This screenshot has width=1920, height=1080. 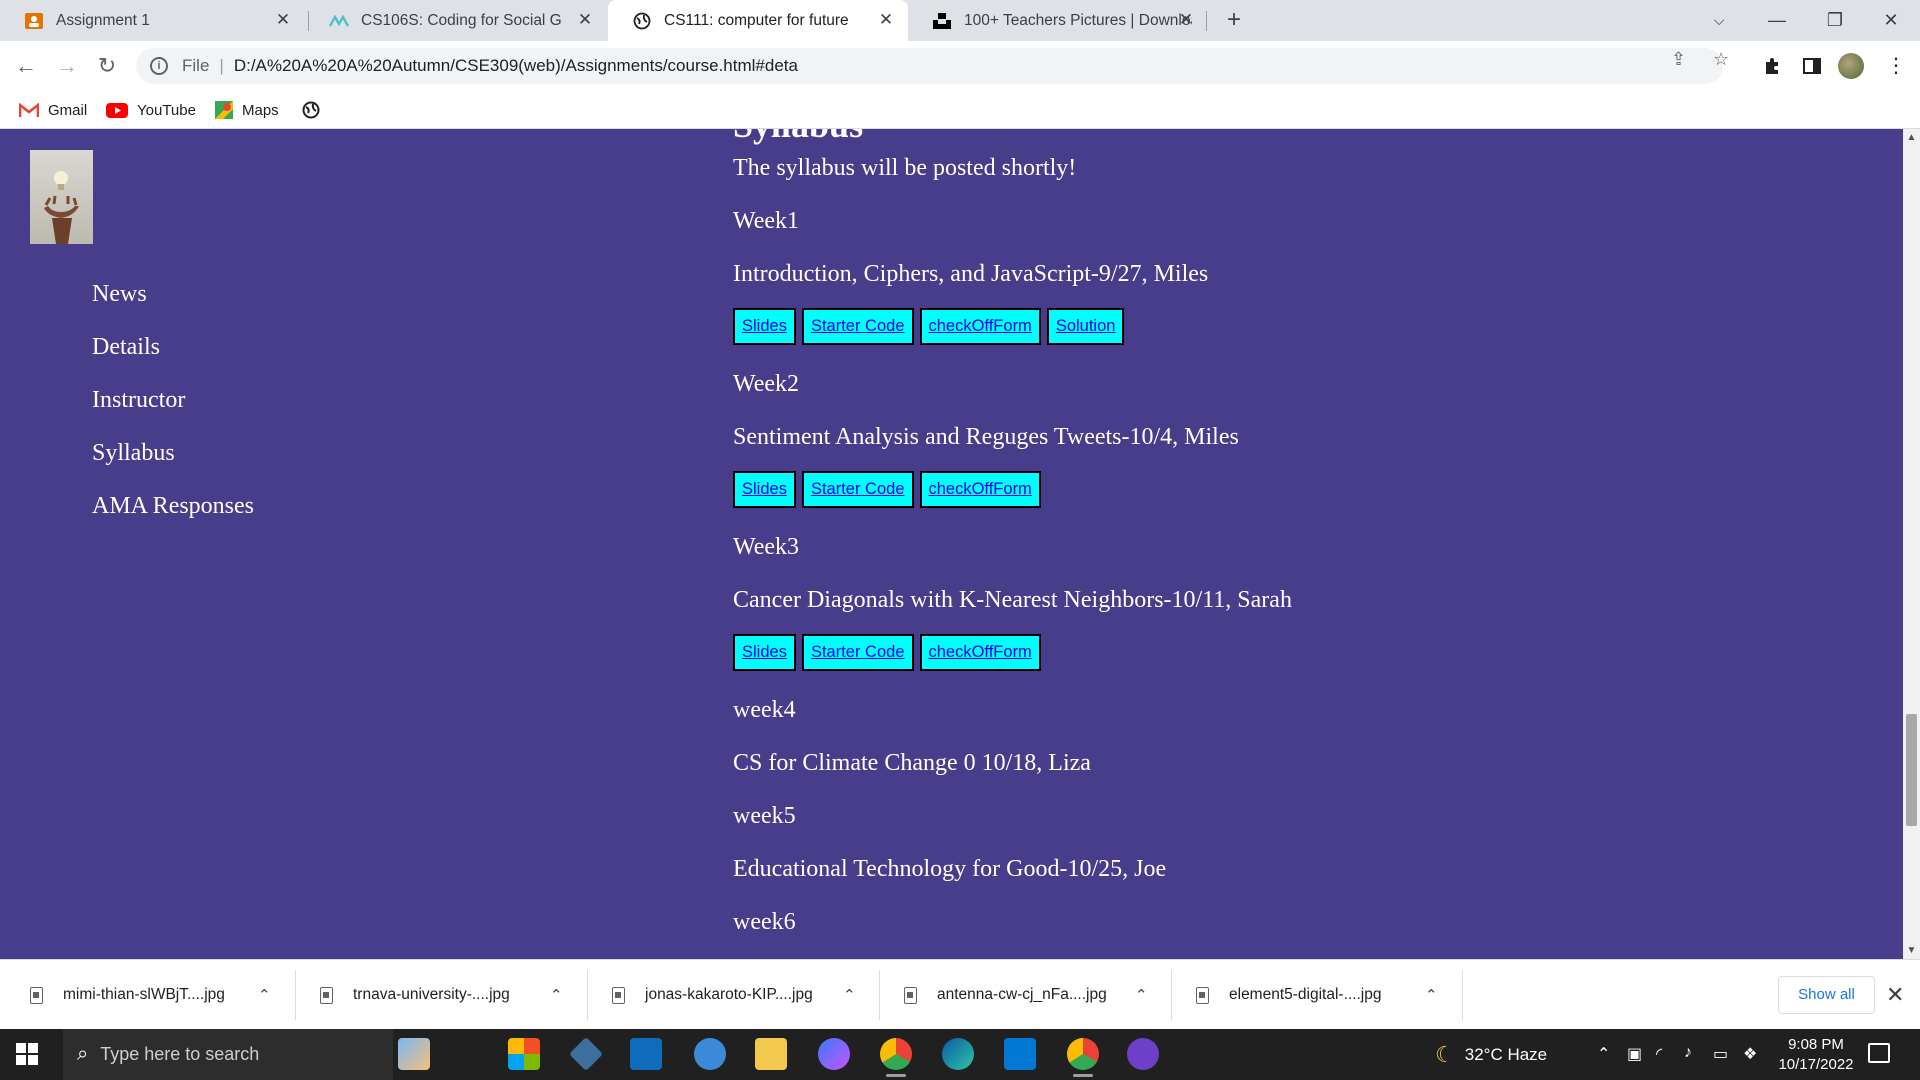 What do you see at coordinates (912, 763) in the screenshot?
I see `week-topic: CS for Climate Change 0 10/18, Liza` at bounding box center [912, 763].